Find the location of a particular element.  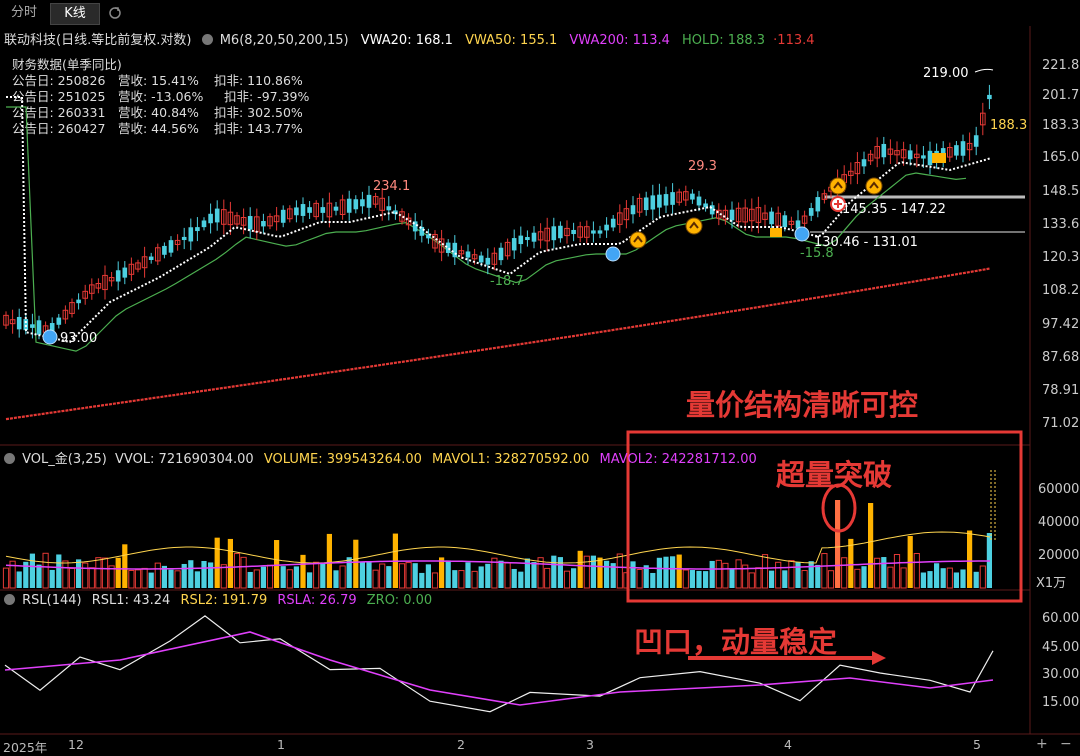

rsl1-value: RSL1: 43.24 is located at coordinates (131, 600).